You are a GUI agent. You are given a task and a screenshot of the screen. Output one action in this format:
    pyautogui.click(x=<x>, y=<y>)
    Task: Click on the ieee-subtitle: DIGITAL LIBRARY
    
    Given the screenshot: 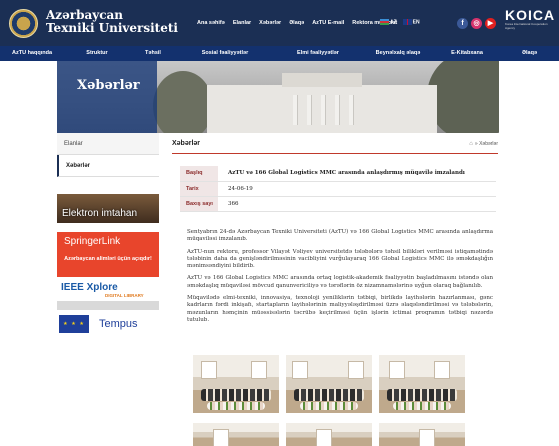 What is the action you would take?
    pyautogui.click(x=124, y=295)
    